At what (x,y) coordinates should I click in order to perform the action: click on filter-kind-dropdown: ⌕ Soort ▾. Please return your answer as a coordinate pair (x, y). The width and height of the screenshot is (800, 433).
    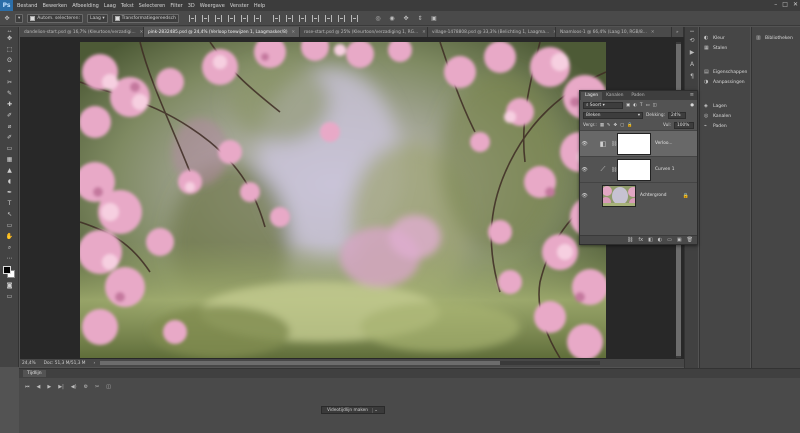
    Looking at the image, I should click on (603, 105).